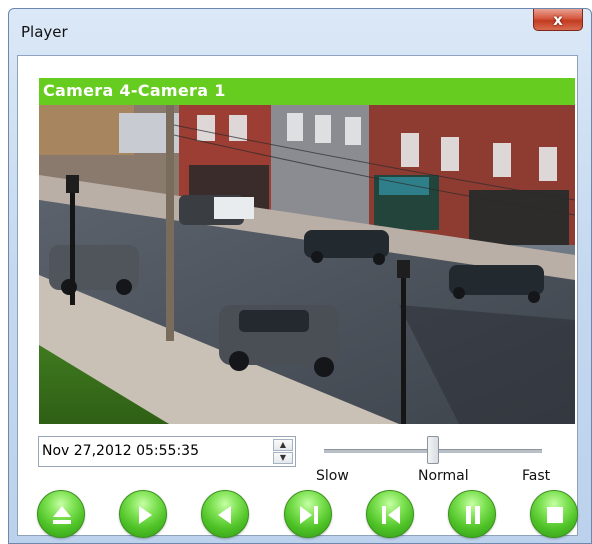  I want to click on speed-label-fast: Fast, so click(536, 476).